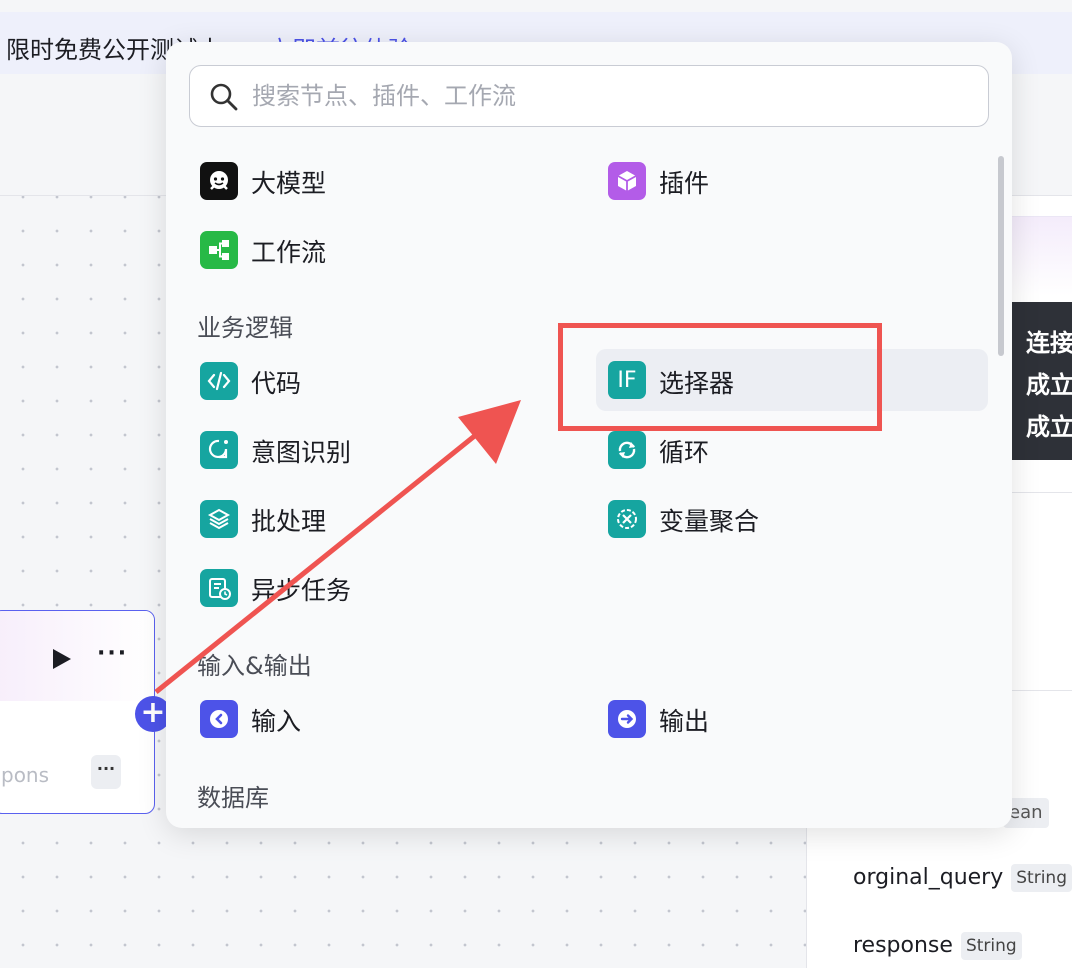  Describe the element at coordinates (219, 588) in the screenshot. I see `async-task-icon` at that location.